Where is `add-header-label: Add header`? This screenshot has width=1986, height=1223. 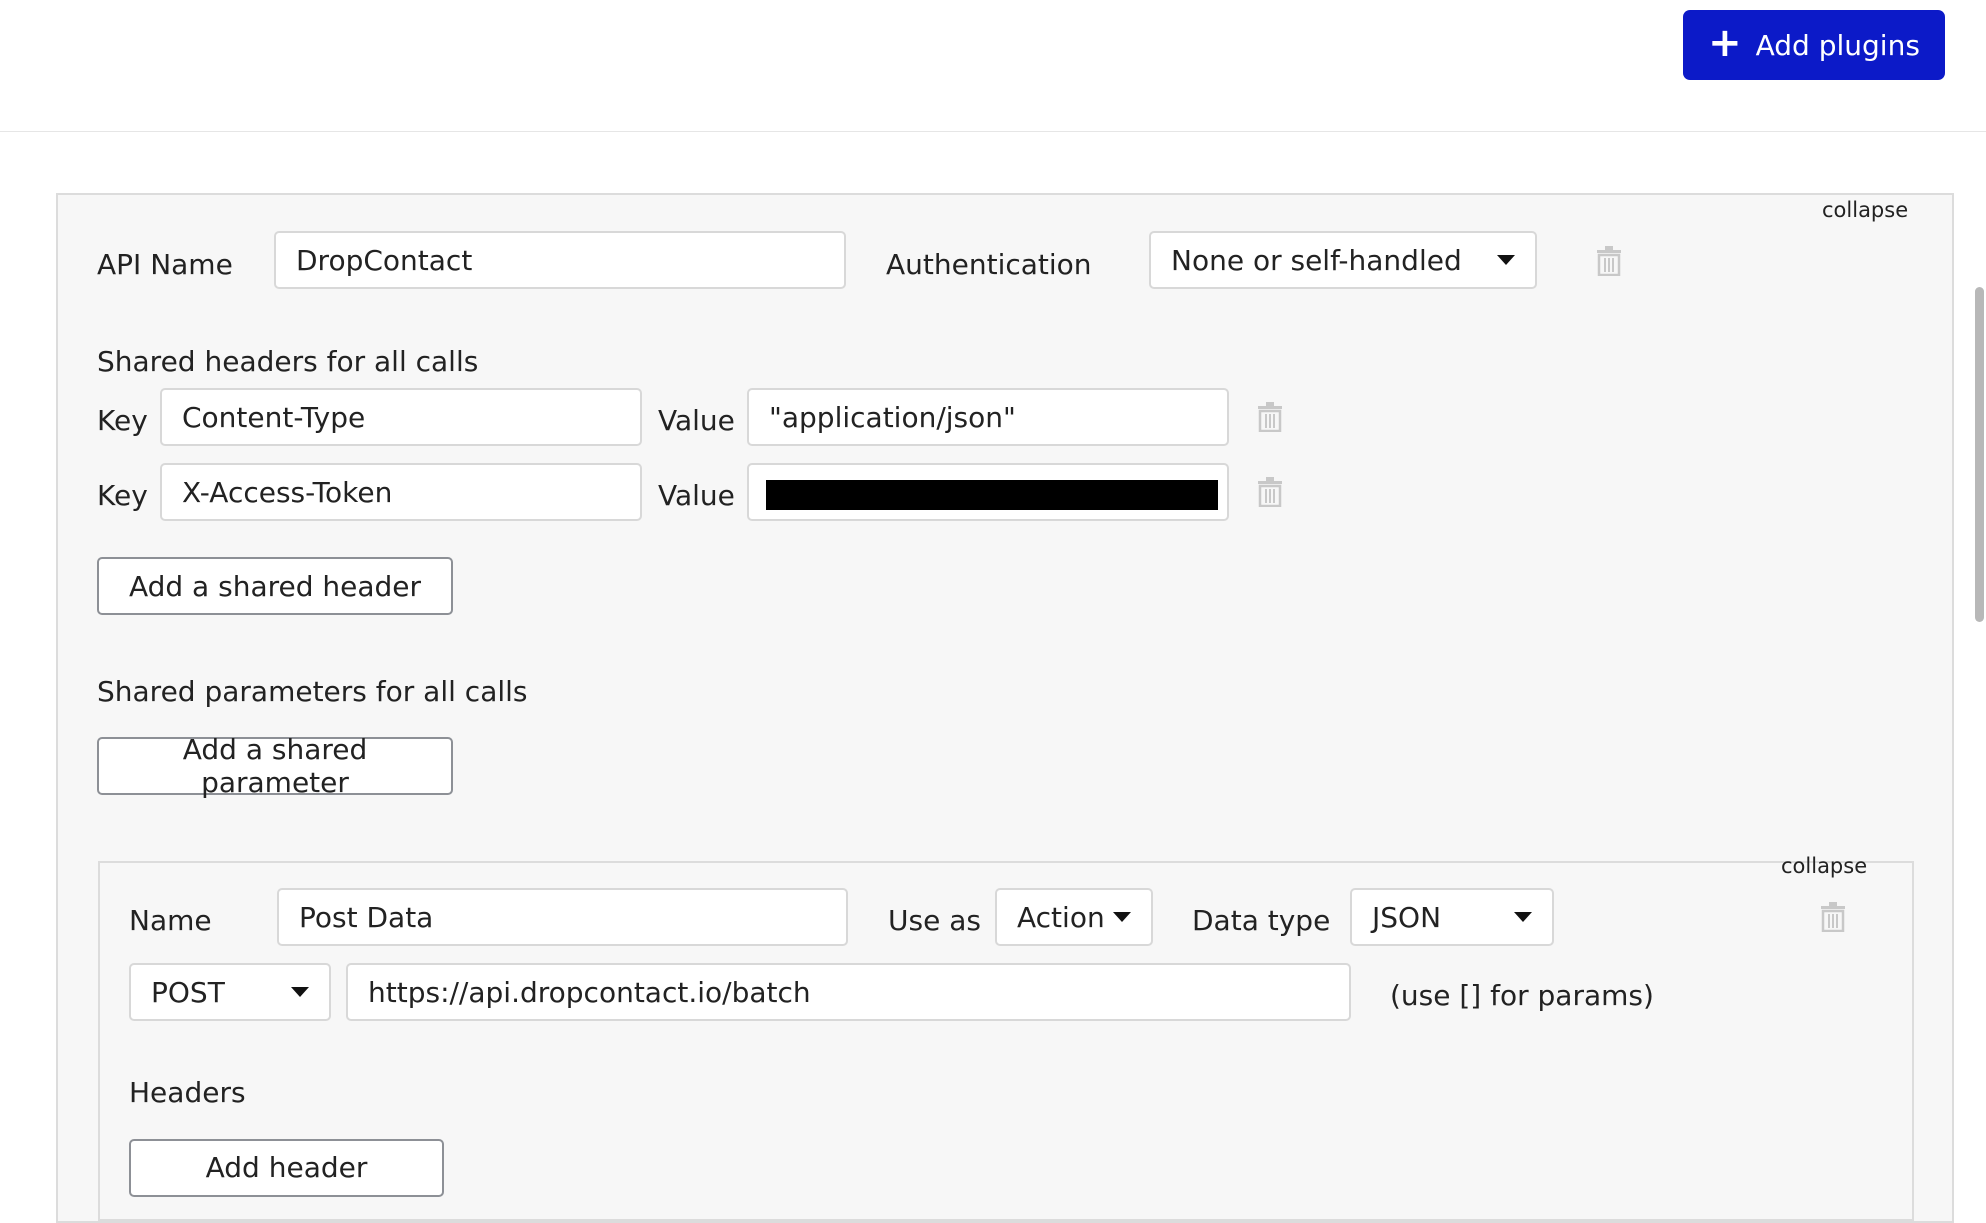 add-header-label: Add header is located at coordinates (286, 1167).